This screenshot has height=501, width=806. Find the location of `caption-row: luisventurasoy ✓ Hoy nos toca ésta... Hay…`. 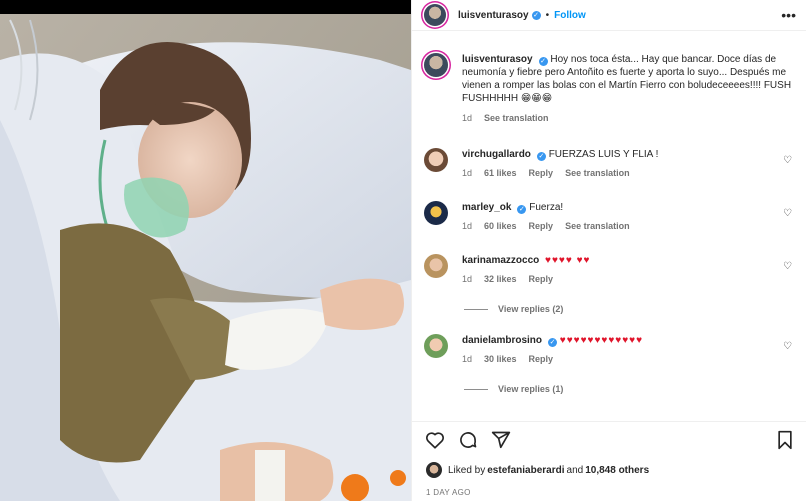

caption-row: luisventurasoy ✓ Hoy nos toca ésta... Hay… is located at coordinates (611, 89).